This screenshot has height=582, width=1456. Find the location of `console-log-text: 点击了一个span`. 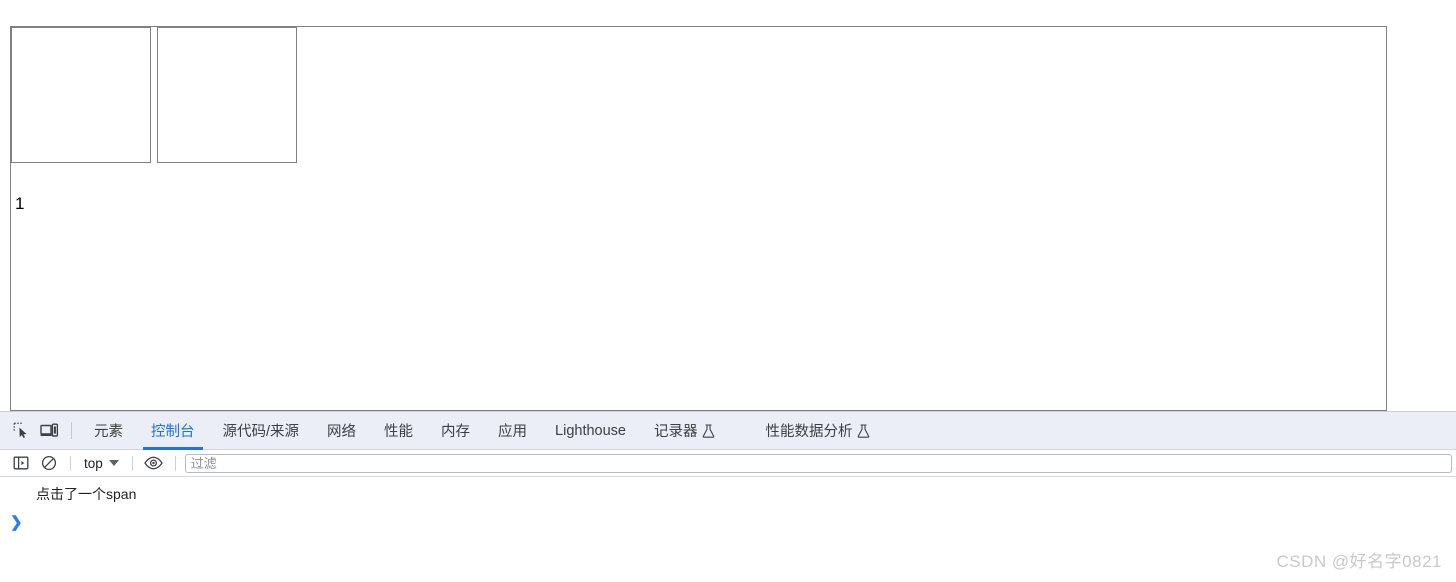

console-log-text: 点击了一个span is located at coordinates (86, 493).